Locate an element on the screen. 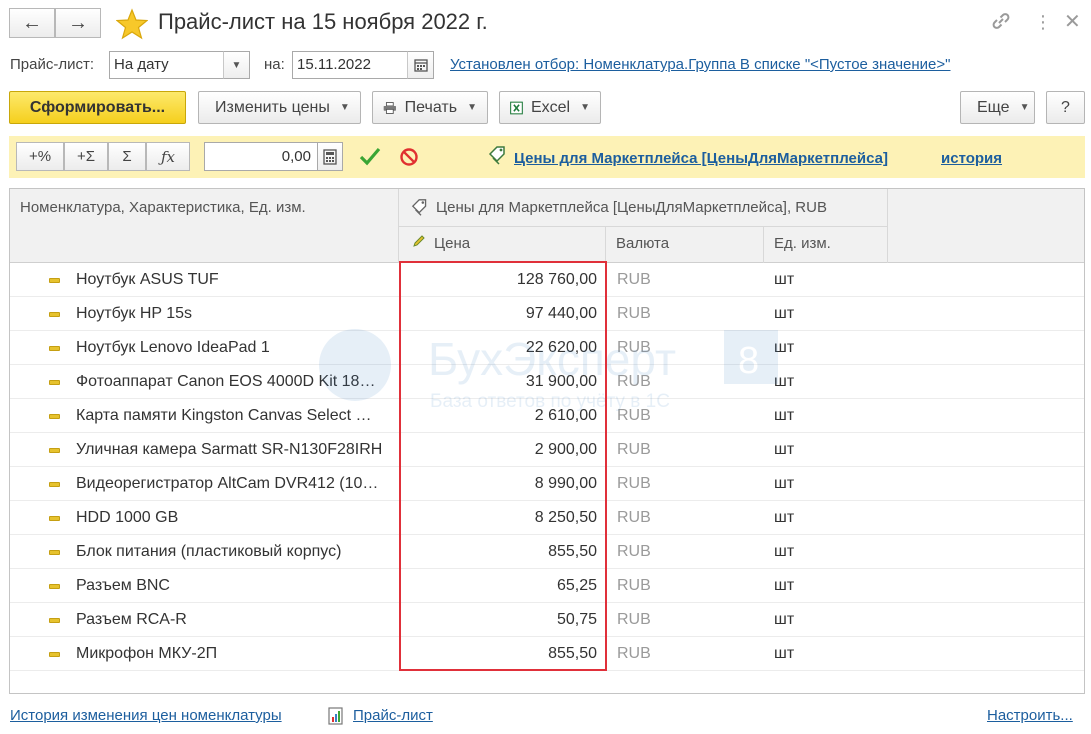 Image resolution: width=1091 pixels, height=734 pixels. table-row: Ноутбук Lenovo IdeaPad 1 22 620,00 RUB шт is located at coordinates (547, 348).